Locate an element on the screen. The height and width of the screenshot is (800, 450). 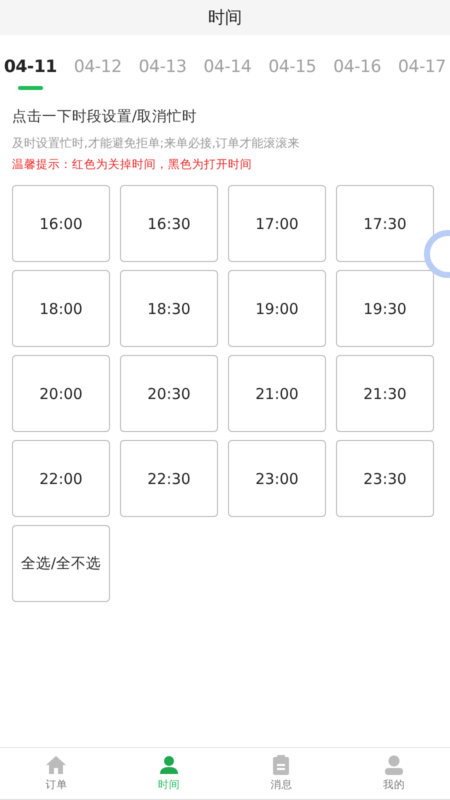
time-slot-button: 19:30 is located at coordinates (385, 308).